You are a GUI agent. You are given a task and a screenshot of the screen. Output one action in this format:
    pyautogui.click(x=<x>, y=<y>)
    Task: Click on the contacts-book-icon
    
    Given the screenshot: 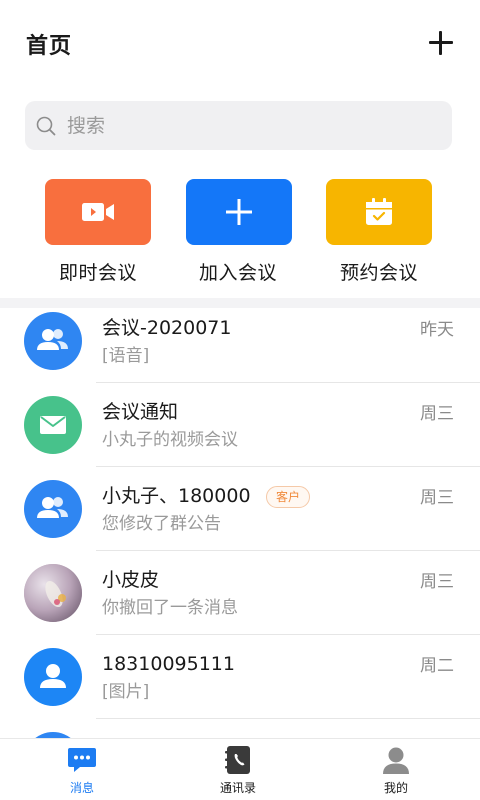 What is the action you would take?
    pyautogui.click(x=237, y=760)
    